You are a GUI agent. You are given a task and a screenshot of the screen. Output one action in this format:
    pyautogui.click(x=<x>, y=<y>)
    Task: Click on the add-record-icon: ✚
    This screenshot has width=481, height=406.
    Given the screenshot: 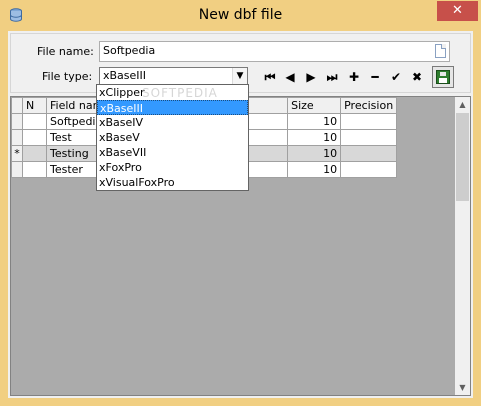 What is the action you would take?
    pyautogui.click(x=354, y=77)
    